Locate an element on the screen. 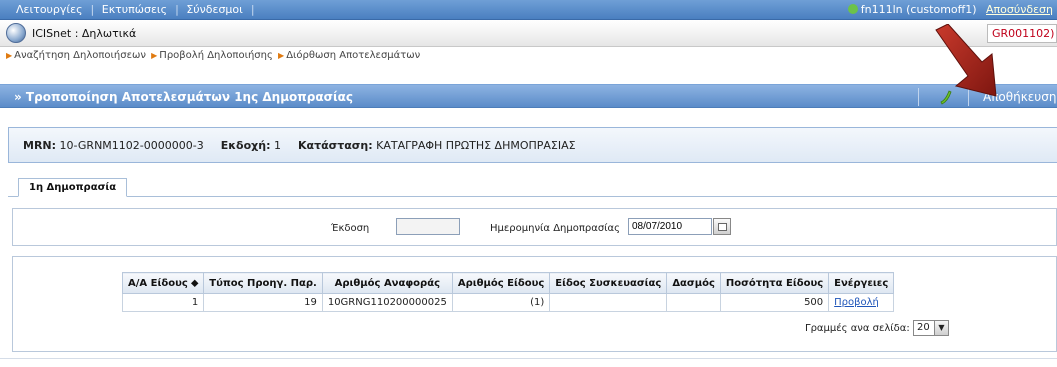  col-prev-doc-type: Τύπος Προηγ. Παρ. is located at coordinates (263, 283).